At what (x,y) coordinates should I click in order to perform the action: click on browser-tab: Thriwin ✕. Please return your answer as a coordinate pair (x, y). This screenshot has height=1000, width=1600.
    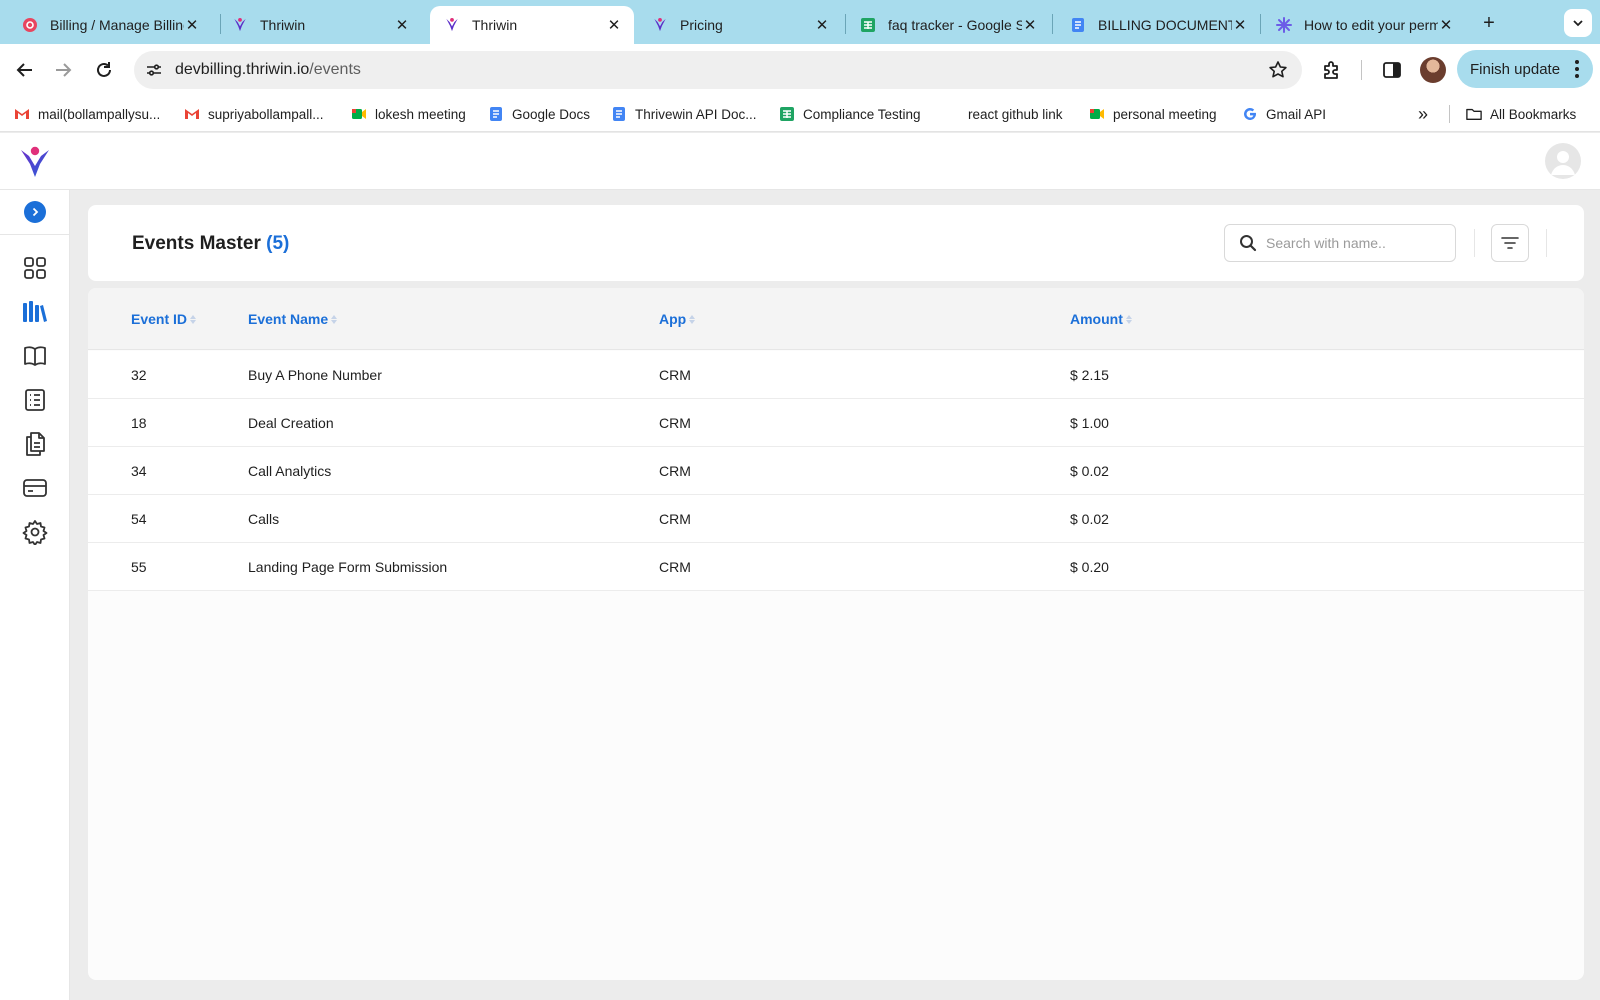
    Looking at the image, I should click on (320, 25).